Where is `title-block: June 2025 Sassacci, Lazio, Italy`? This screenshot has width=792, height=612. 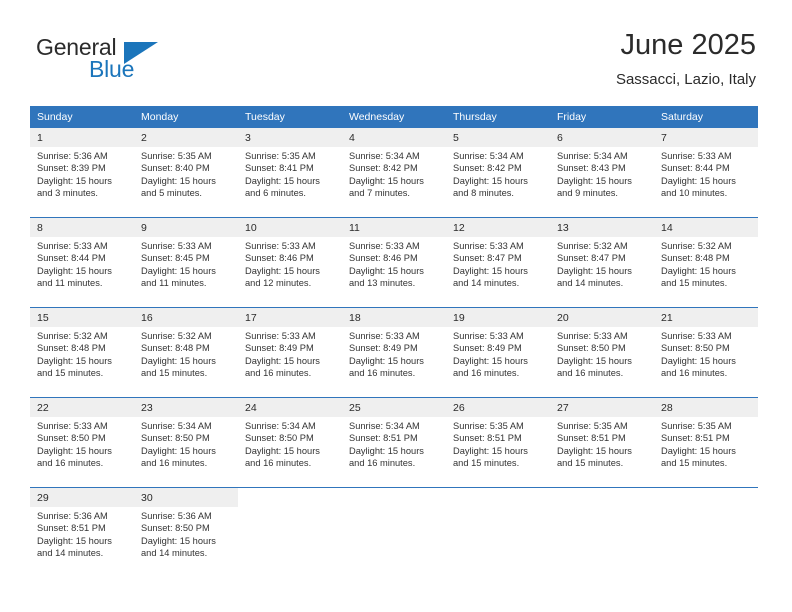
title-block: June 2025 Sassacci, Lazio, Italy is located at coordinates (686, 59).